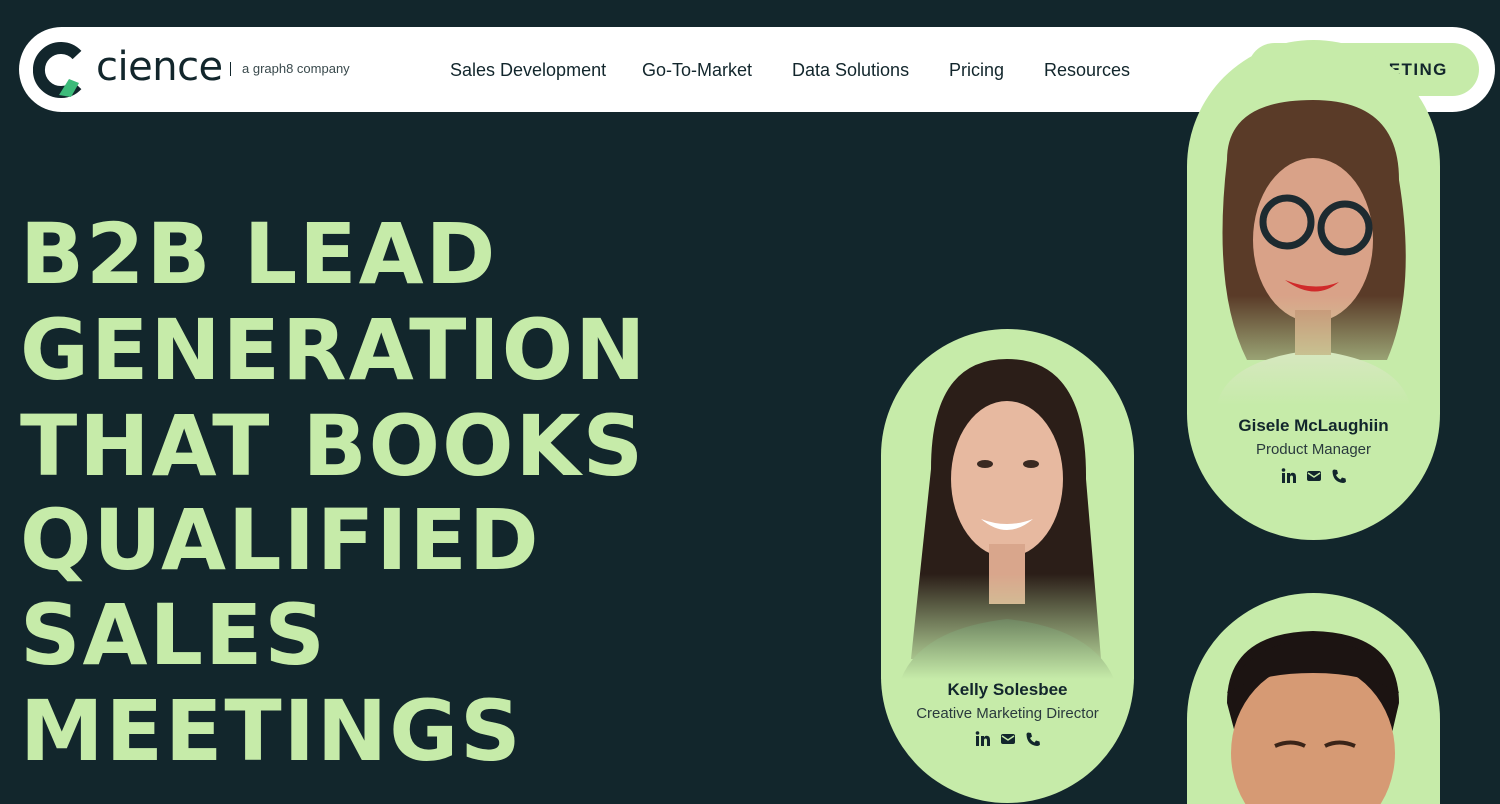 The width and height of the screenshot is (1500, 804). I want to click on hero-line: GENERATION, so click(334, 350).